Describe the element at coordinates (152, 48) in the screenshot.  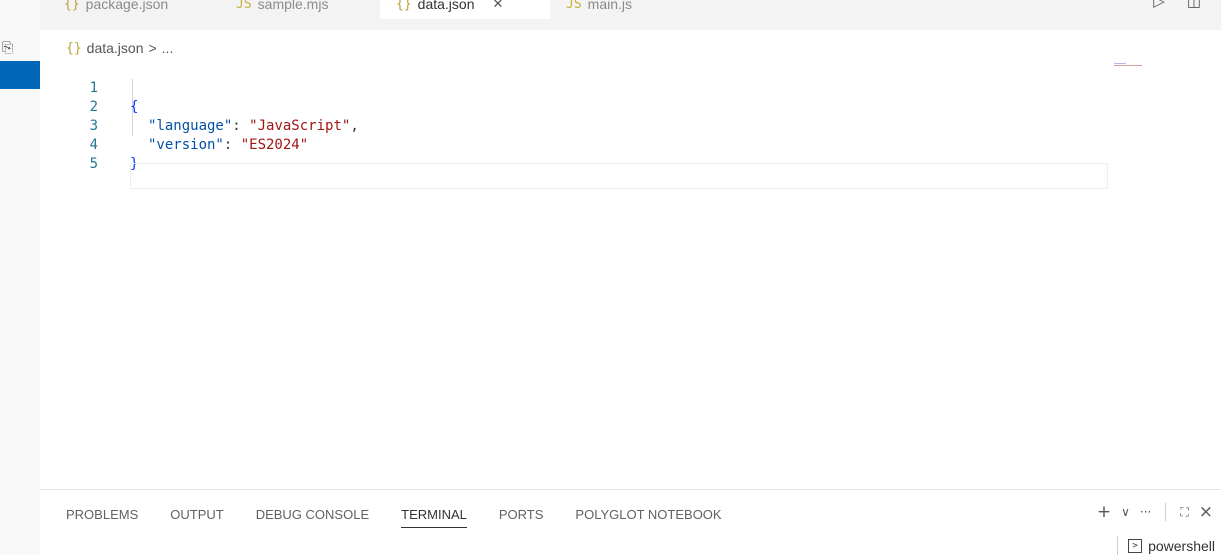
I see `chevron-right-icon: >` at that location.